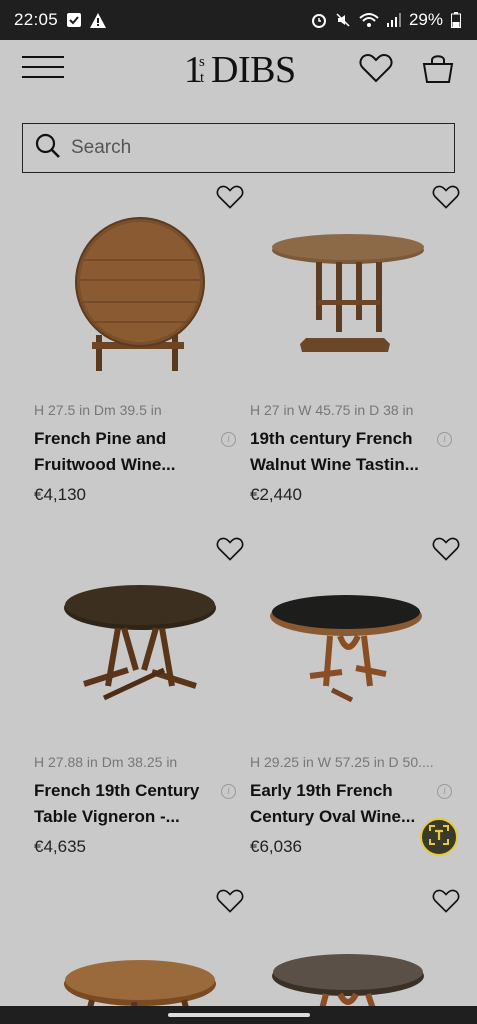 Image resolution: width=477 pixels, height=1024 pixels. What do you see at coordinates (74, 20) in the screenshot?
I see `check-box-icon` at bounding box center [74, 20].